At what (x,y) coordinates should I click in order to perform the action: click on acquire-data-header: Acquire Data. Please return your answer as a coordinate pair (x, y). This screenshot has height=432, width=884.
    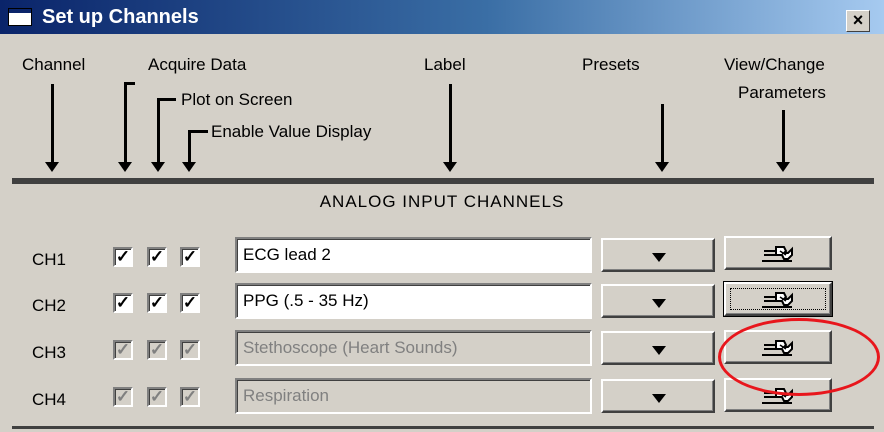
    Looking at the image, I should click on (197, 64).